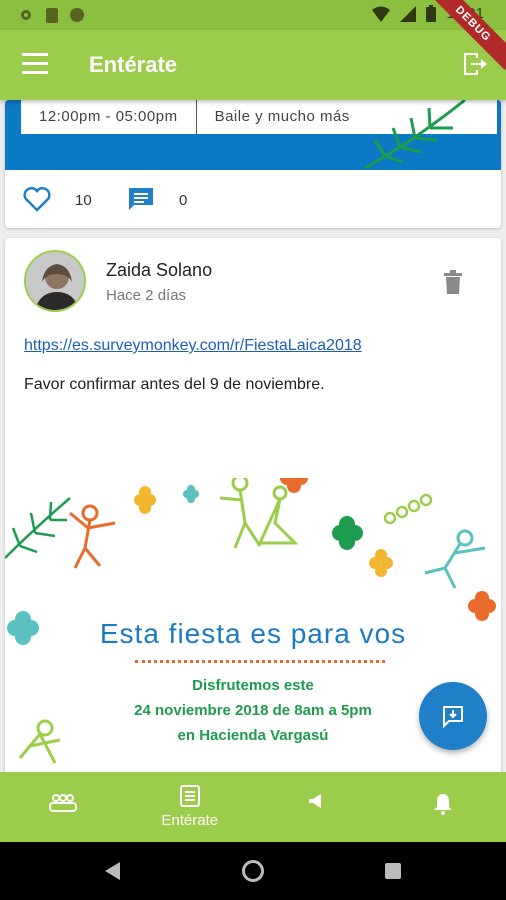  What do you see at coordinates (431, 13) in the screenshot?
I see `battery-icon` at bounding box center [431, 13].